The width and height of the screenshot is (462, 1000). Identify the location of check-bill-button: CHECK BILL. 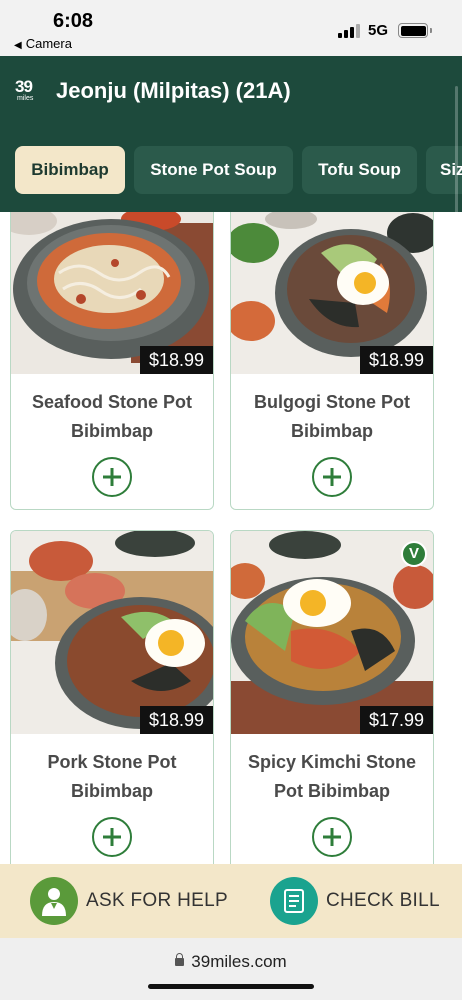
(355, 901).